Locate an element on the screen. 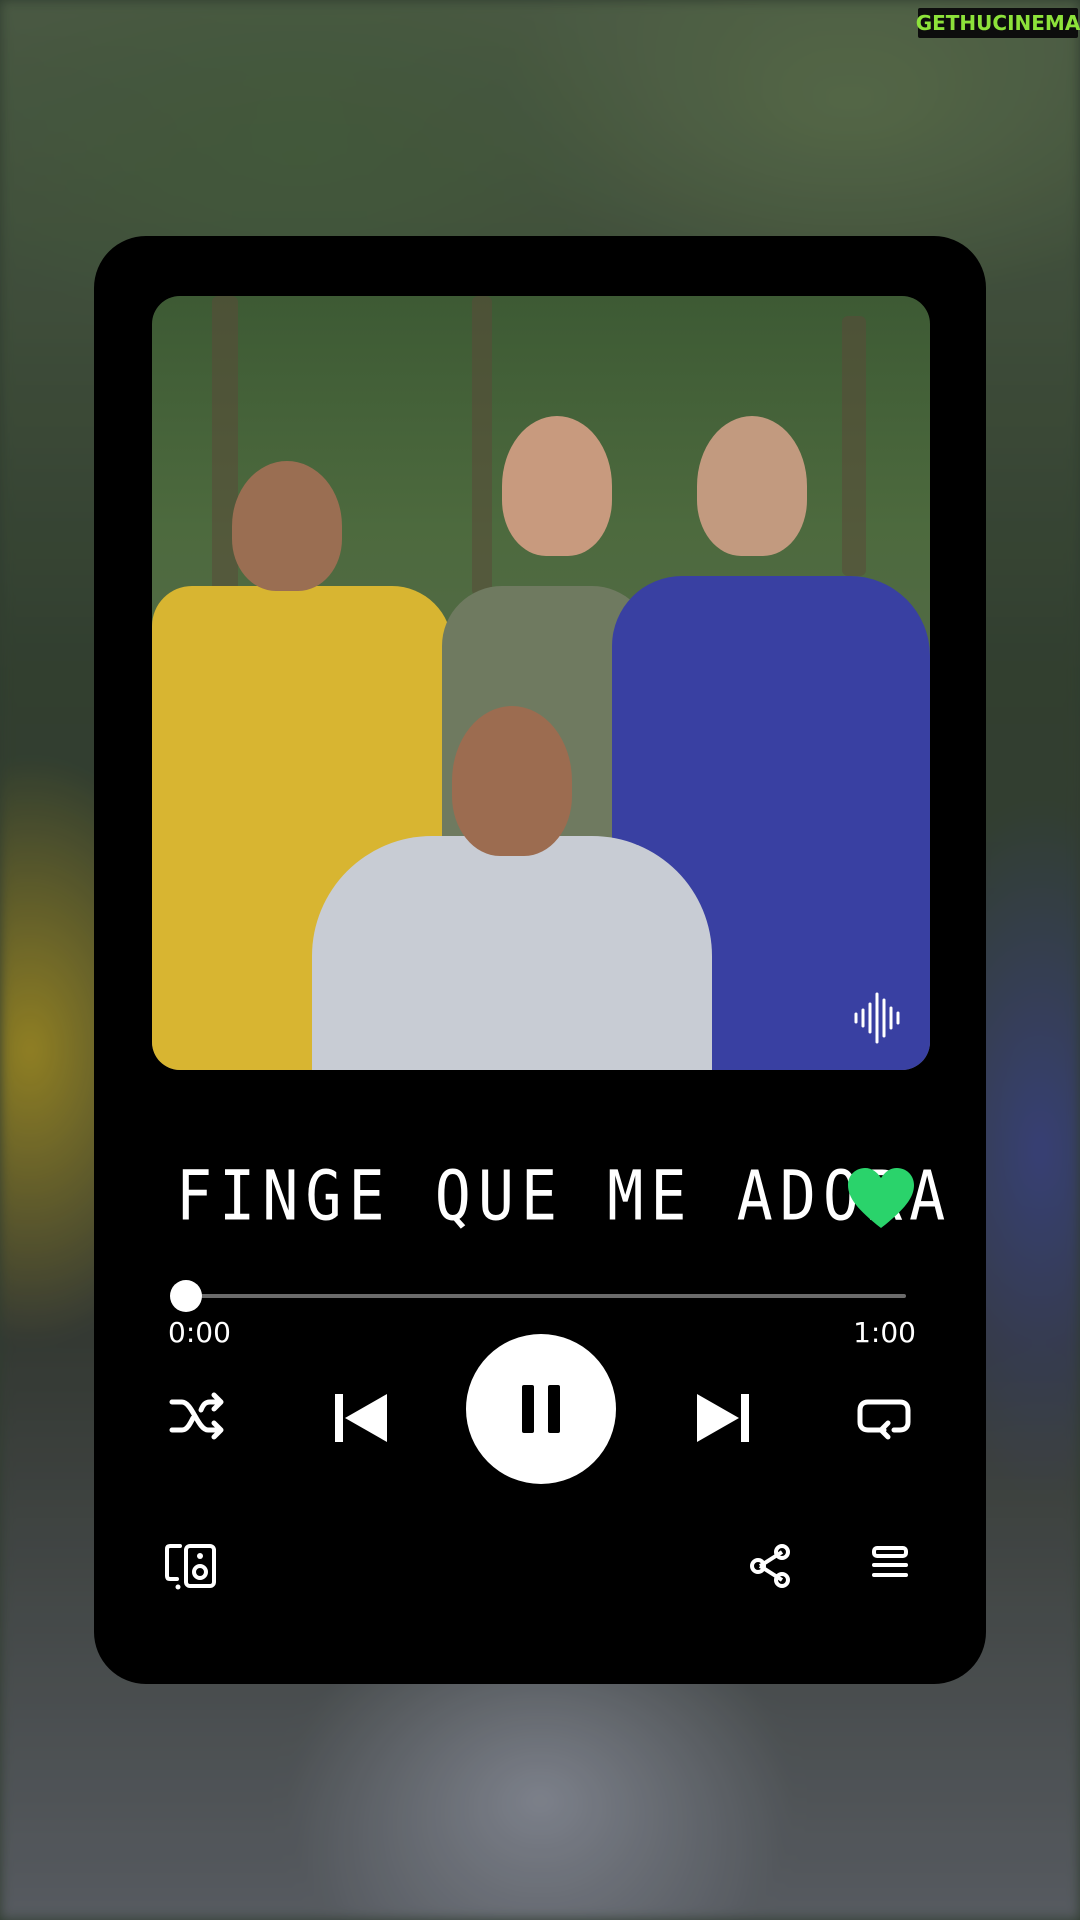  skip-previous-icon is located at coordinates (361, 1418).